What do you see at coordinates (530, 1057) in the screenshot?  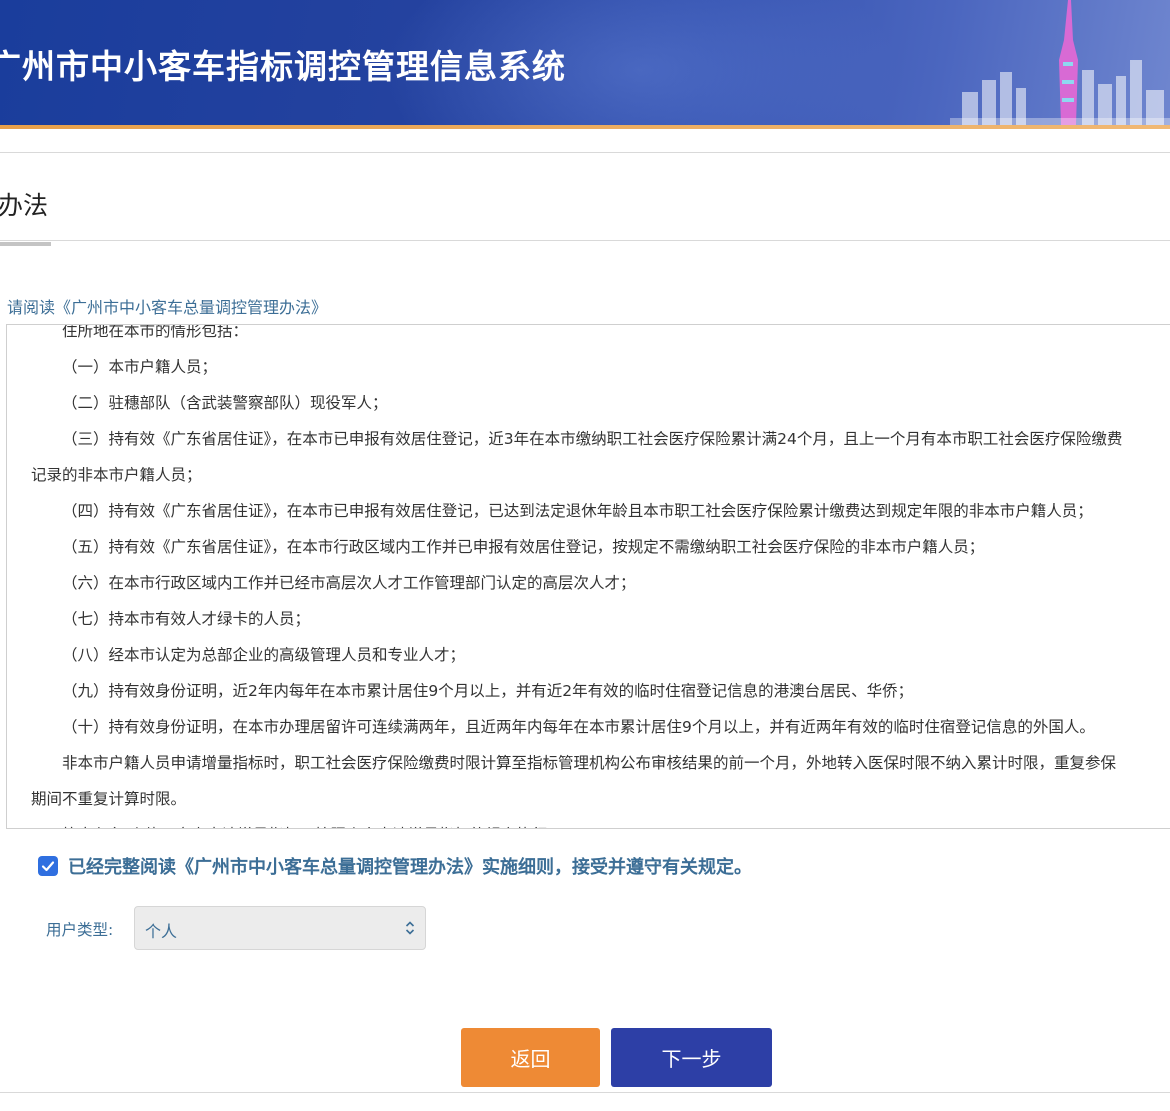 I see `back-button: 返回` at bounding box center [530, 1057].